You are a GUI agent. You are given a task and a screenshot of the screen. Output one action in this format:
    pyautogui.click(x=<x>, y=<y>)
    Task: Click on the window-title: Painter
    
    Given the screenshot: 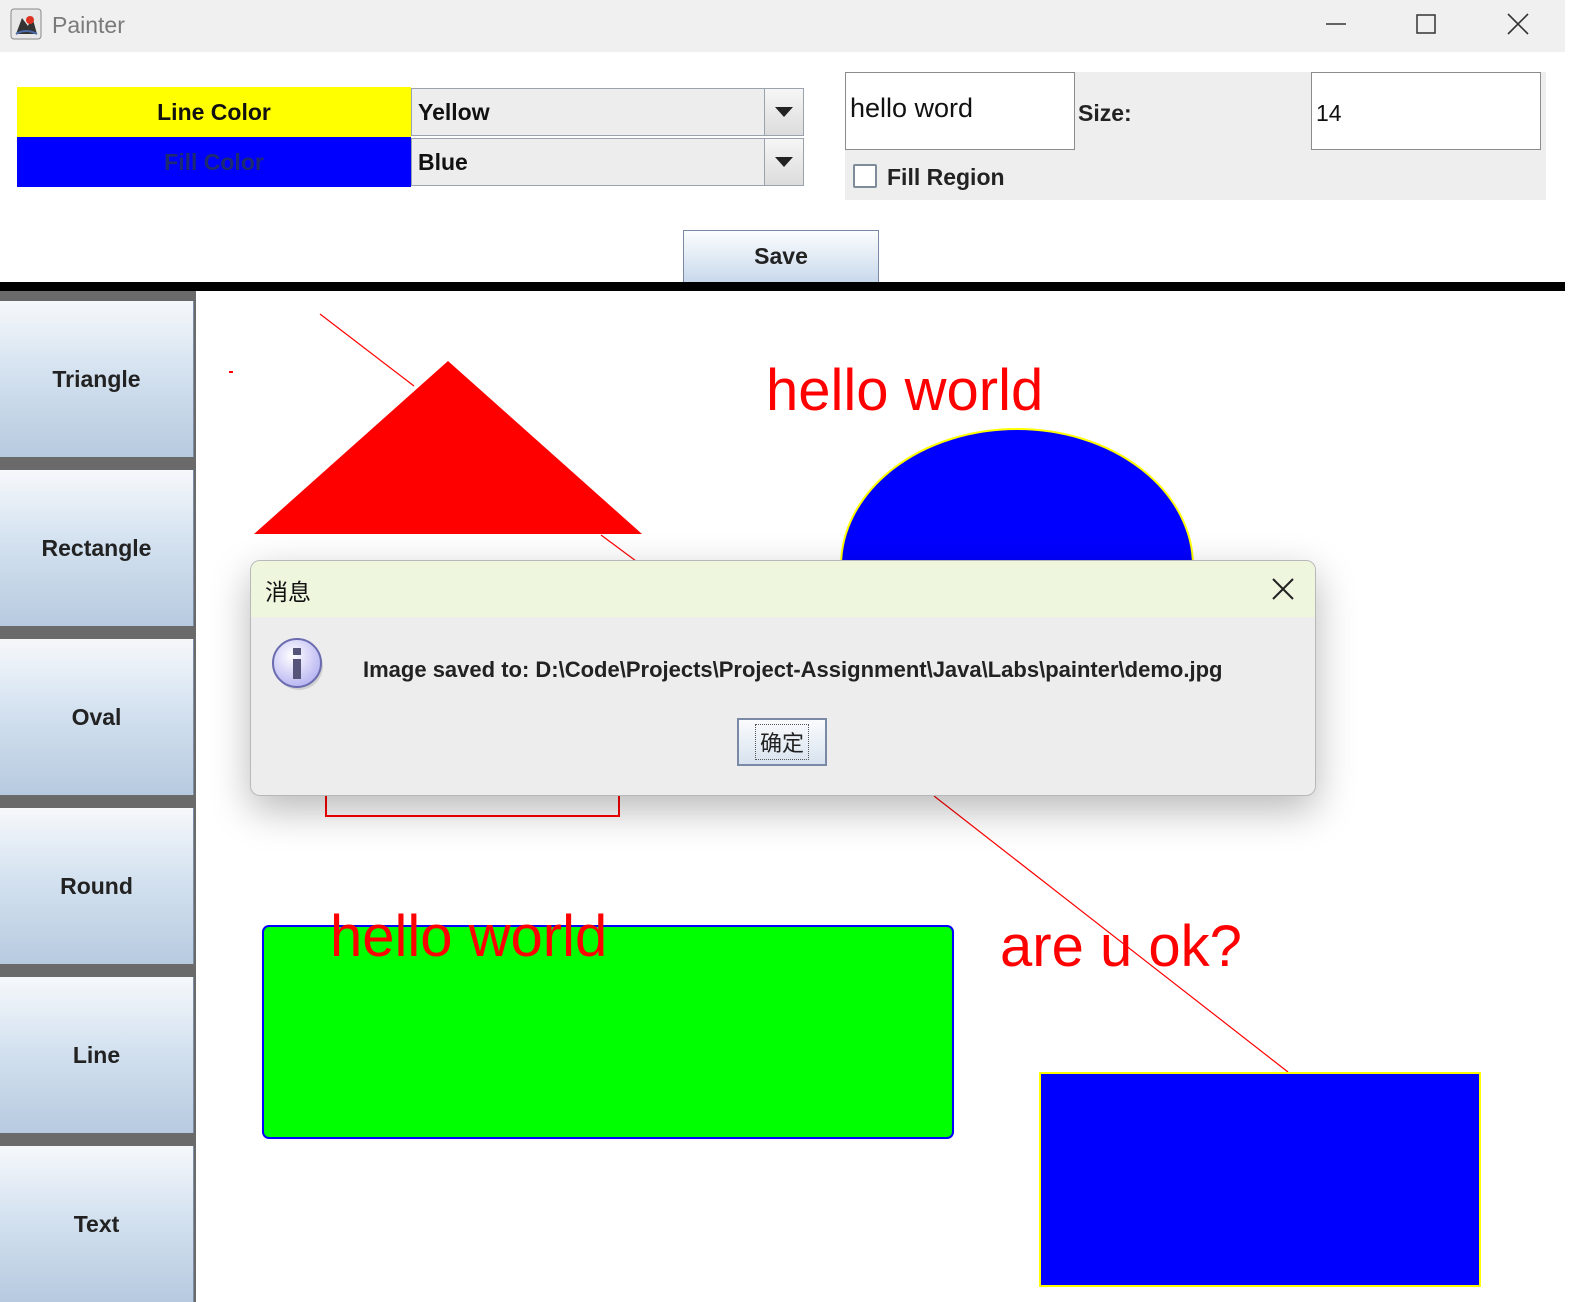 What is the action you would take?
    pyautogui.click(x=88, y=25)
    